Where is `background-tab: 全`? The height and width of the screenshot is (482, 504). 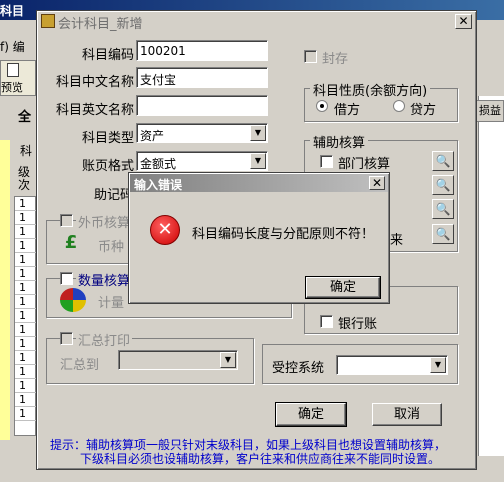
background-tab: 全 is located at coordinates (24, 115).